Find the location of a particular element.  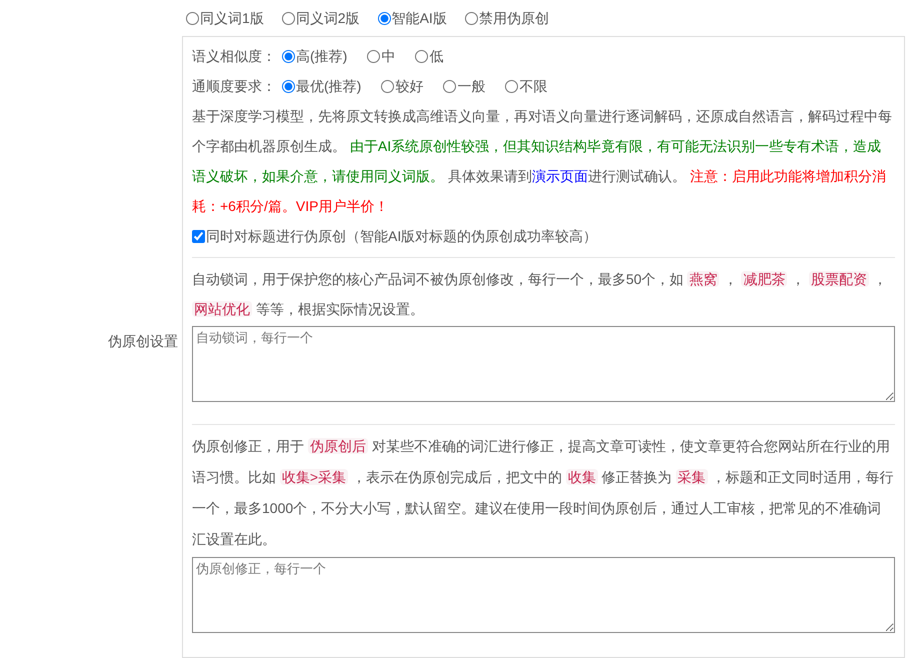

section-label: 伪原创设置 is located at coordinates (143, 341).